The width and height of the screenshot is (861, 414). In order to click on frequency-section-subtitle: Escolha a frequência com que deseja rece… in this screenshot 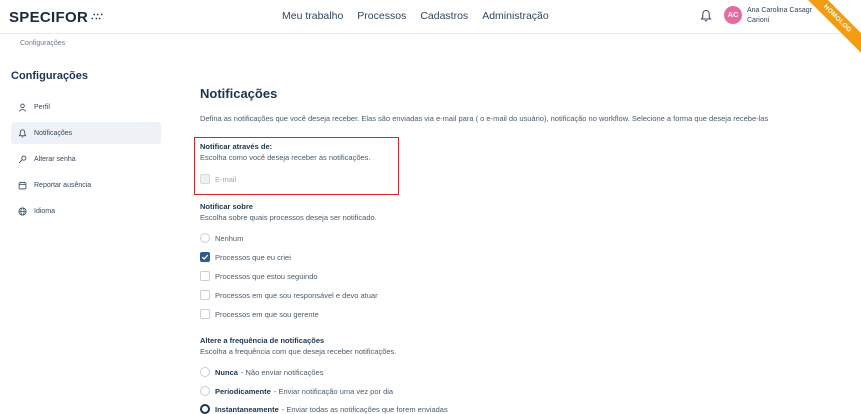, I will do `click(298, 351)`.